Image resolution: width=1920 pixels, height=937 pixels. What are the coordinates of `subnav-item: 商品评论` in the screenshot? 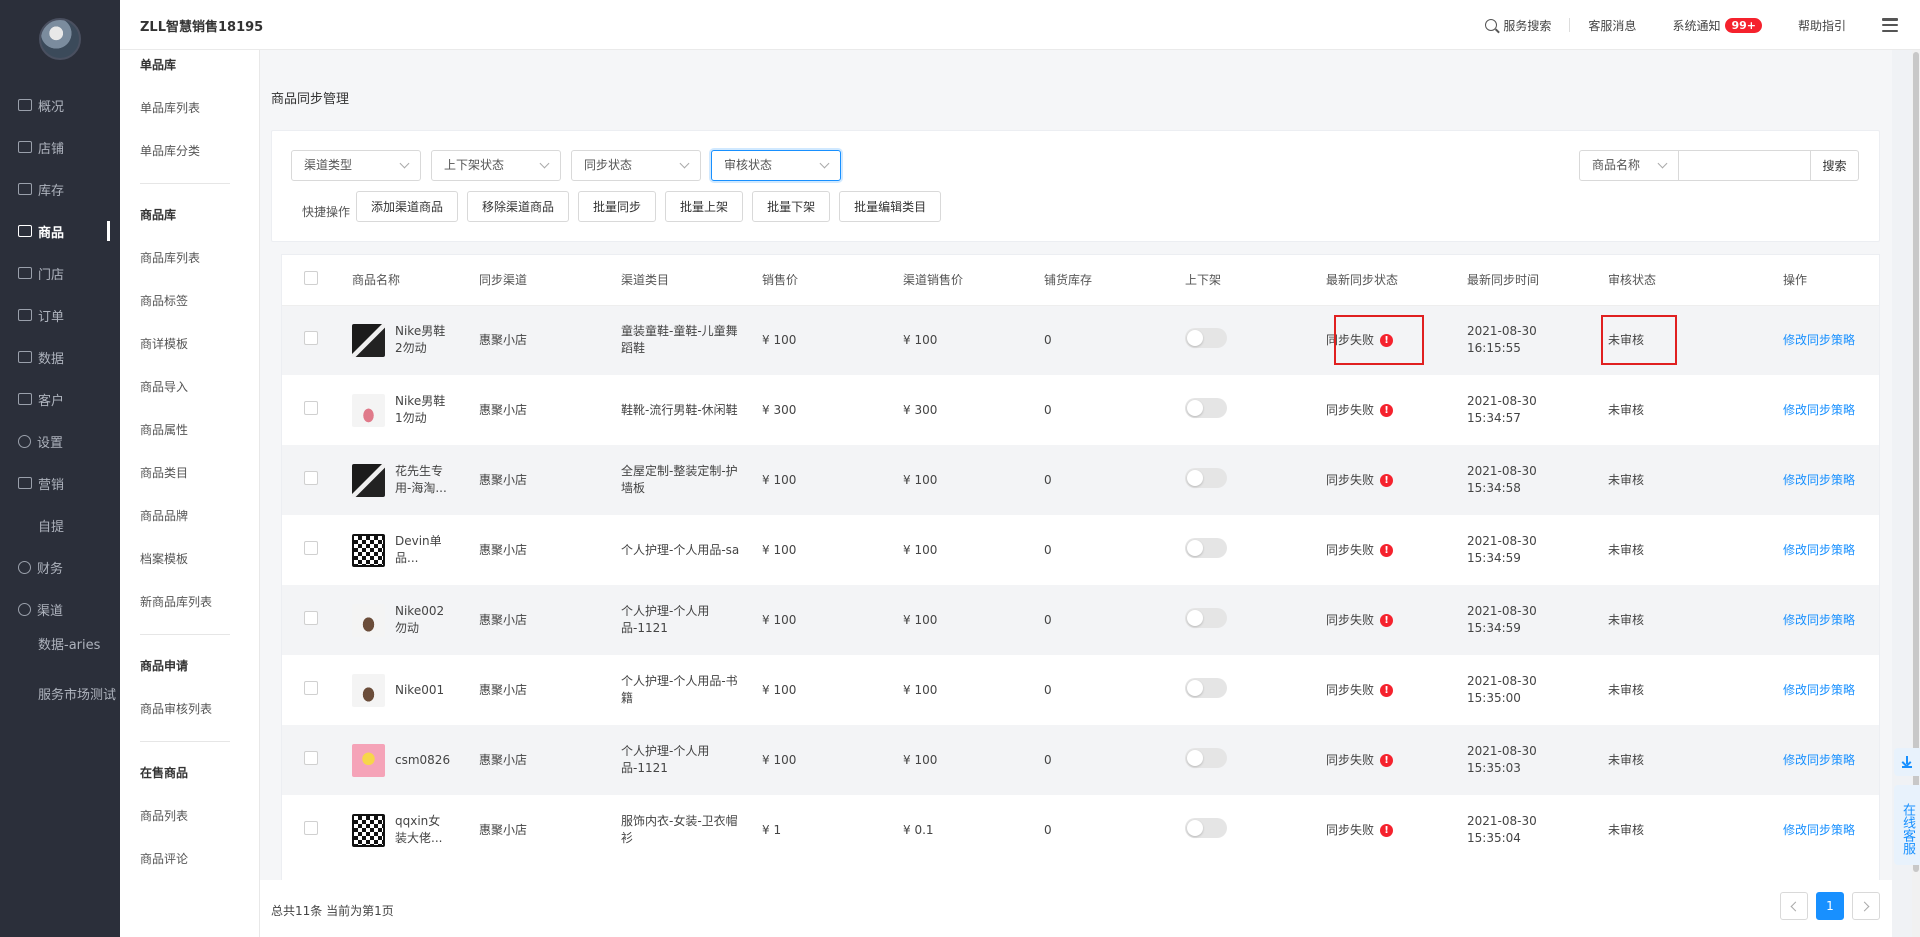 It's located at (199, 859).